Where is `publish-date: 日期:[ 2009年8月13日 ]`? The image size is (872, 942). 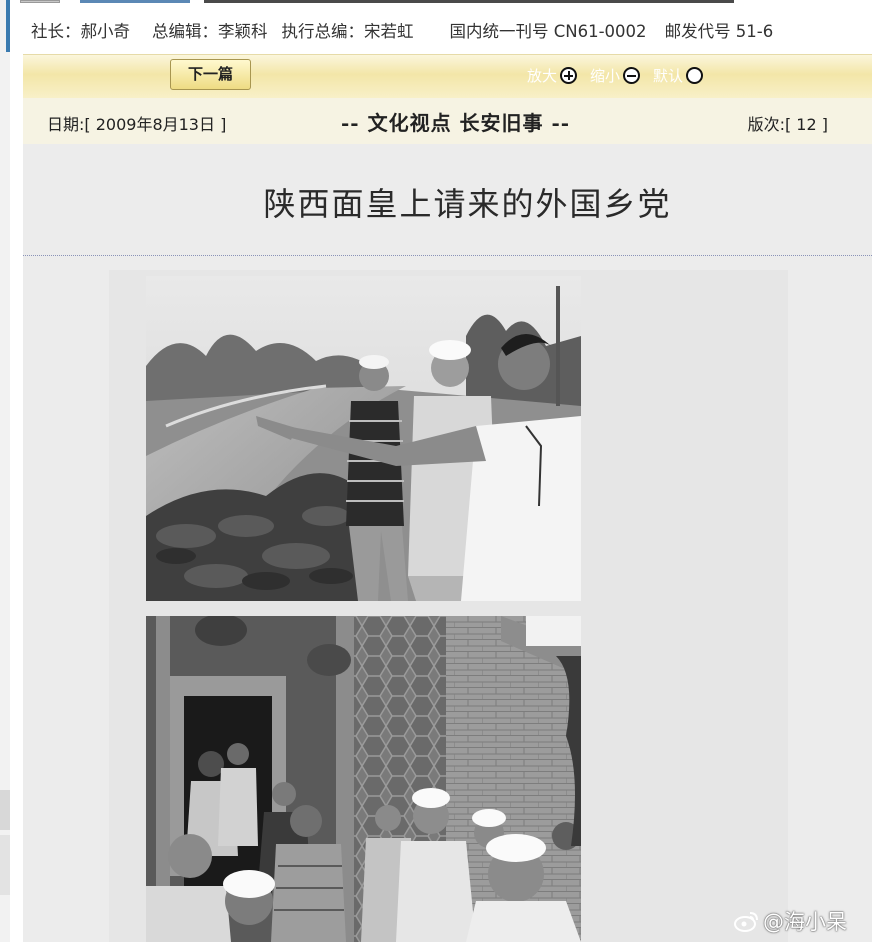
publish-date: 日期:[ 2009年8月13日 ] is located at coordinates (137, 124).